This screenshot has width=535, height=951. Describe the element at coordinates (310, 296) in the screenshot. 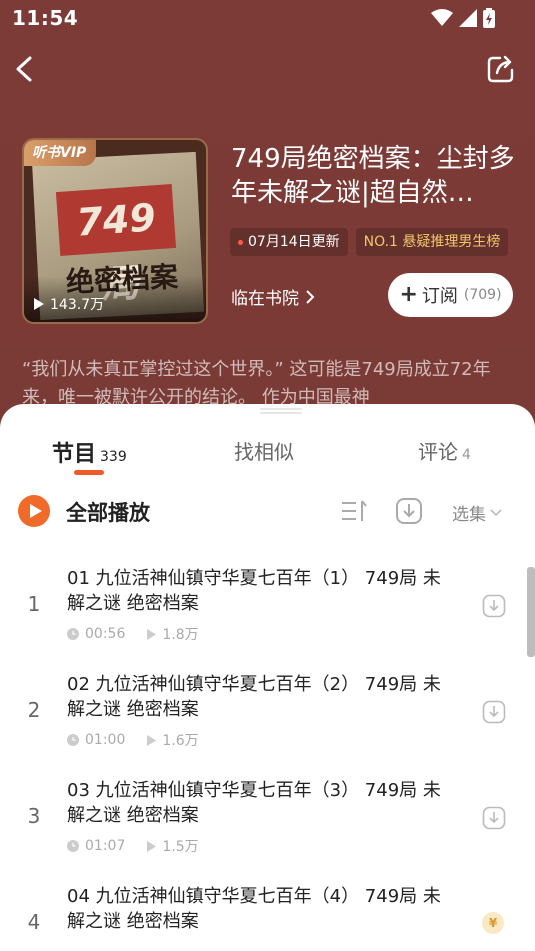

I see `chevron-right-icon` at that location.